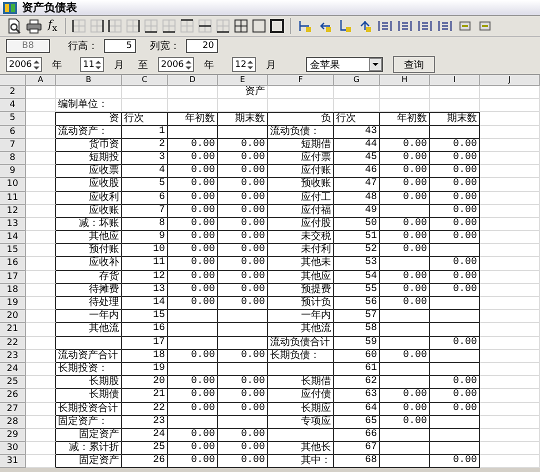 This screenshot has width=540, height=472. Describe the element at coordinates (89, 80) in the screenshot. I see `column-header: B` at that location.